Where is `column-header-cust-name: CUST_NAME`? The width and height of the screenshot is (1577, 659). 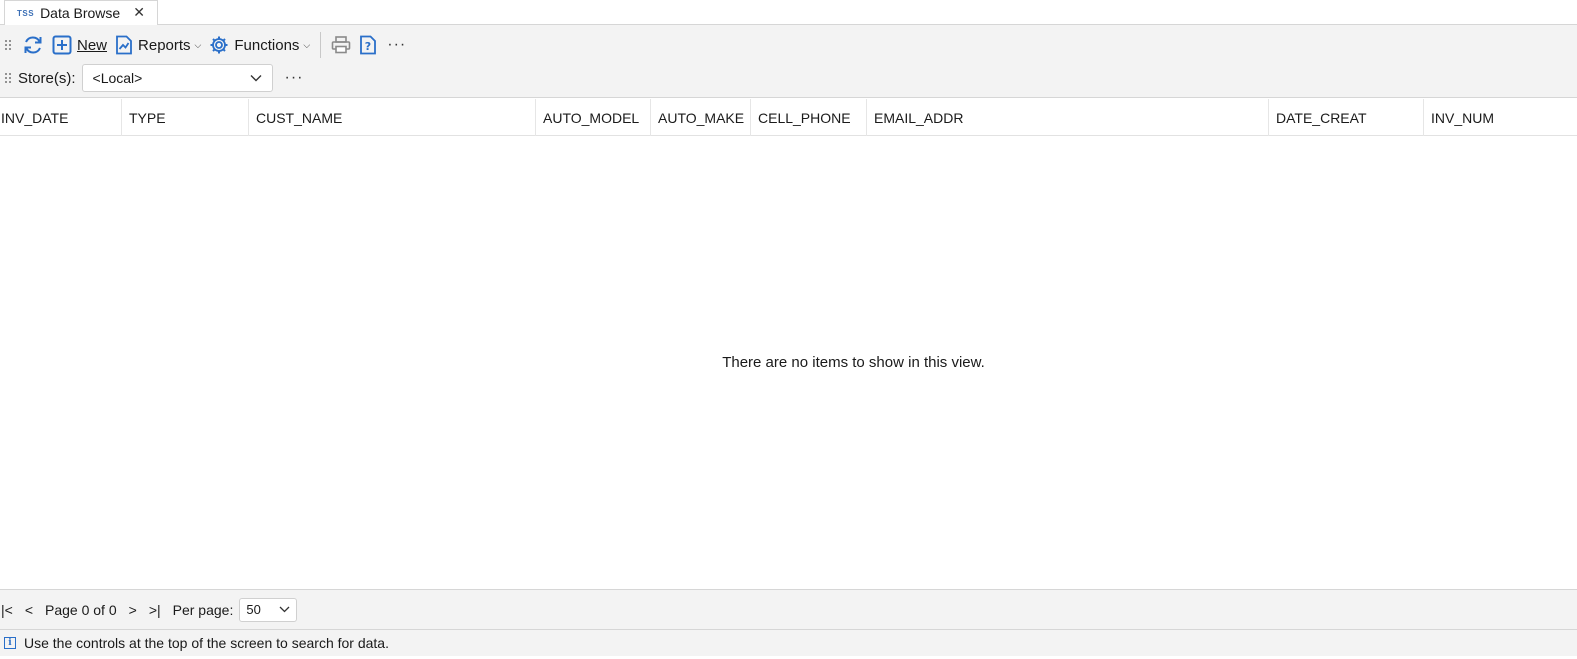 column-header-cust-name: CUST_NAME is located at coordinates (392, 117).